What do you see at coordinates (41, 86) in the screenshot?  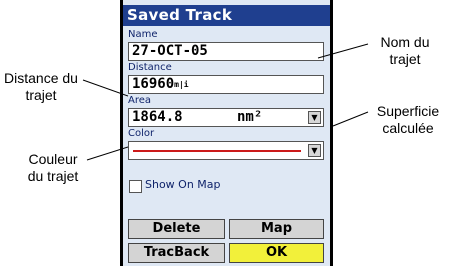 I see `annotation-distance-du-trajet: Distance du trajet` at bounding box center [41, 86].